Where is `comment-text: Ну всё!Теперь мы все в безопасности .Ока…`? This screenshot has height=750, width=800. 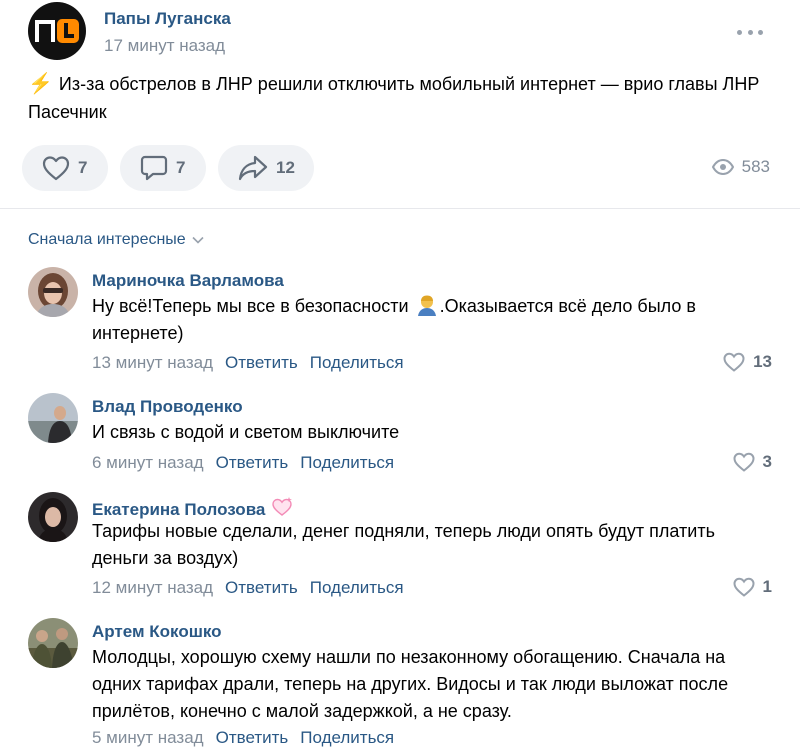 comment-text: Ну всё!Теперь мы все в безопасности .Ока… is located at coordinates (432, 320).